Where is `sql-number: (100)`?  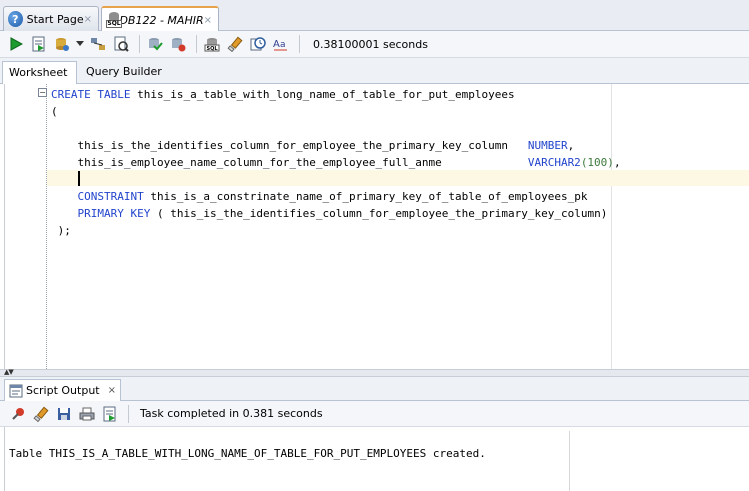 sql-number: (100) is located at coordinates (597, 162).